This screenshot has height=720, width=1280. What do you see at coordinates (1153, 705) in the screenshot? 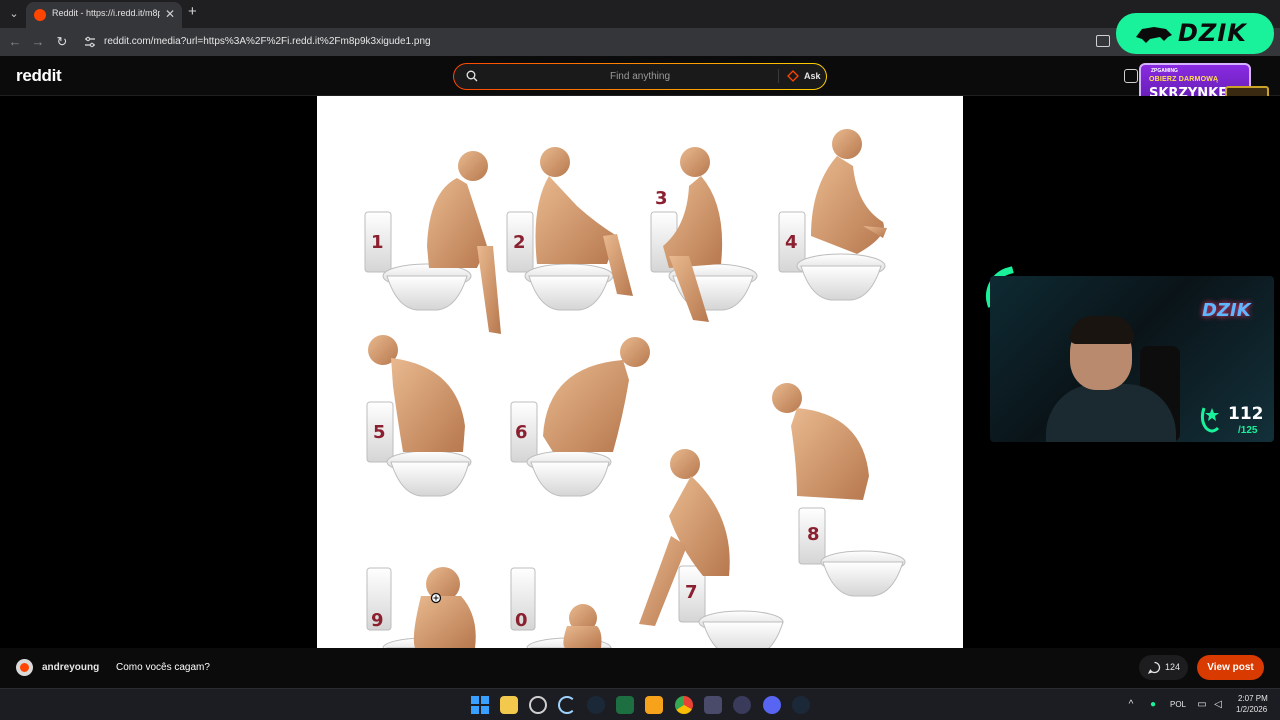
I see `microphone-icon: ●` at bounding box center [1153, 705].